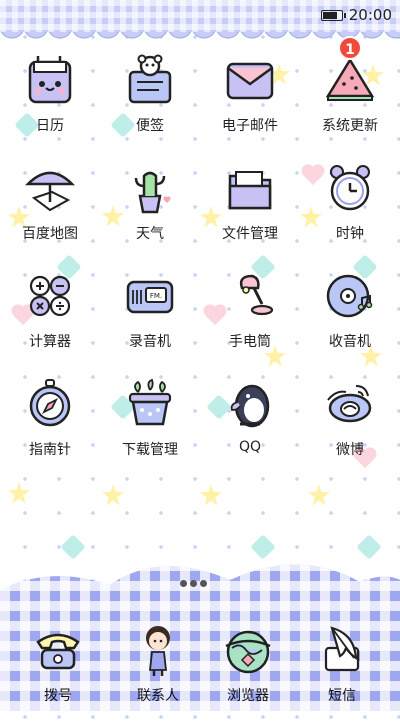 The image size is (400, 728). What do you see at coordinates (248, 696) in the screenshot?
I see `app-label: 浏览器` at bounding box center [248, 696].